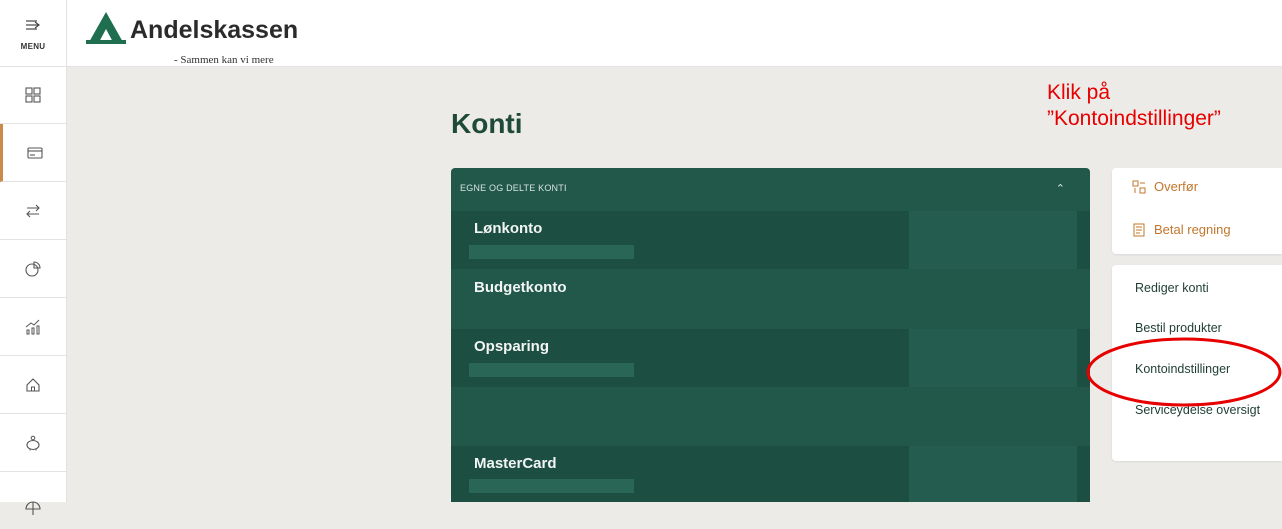 This screenshot has height=529, width=1282. I want to click on page-title: Konti, so click(487, 123).